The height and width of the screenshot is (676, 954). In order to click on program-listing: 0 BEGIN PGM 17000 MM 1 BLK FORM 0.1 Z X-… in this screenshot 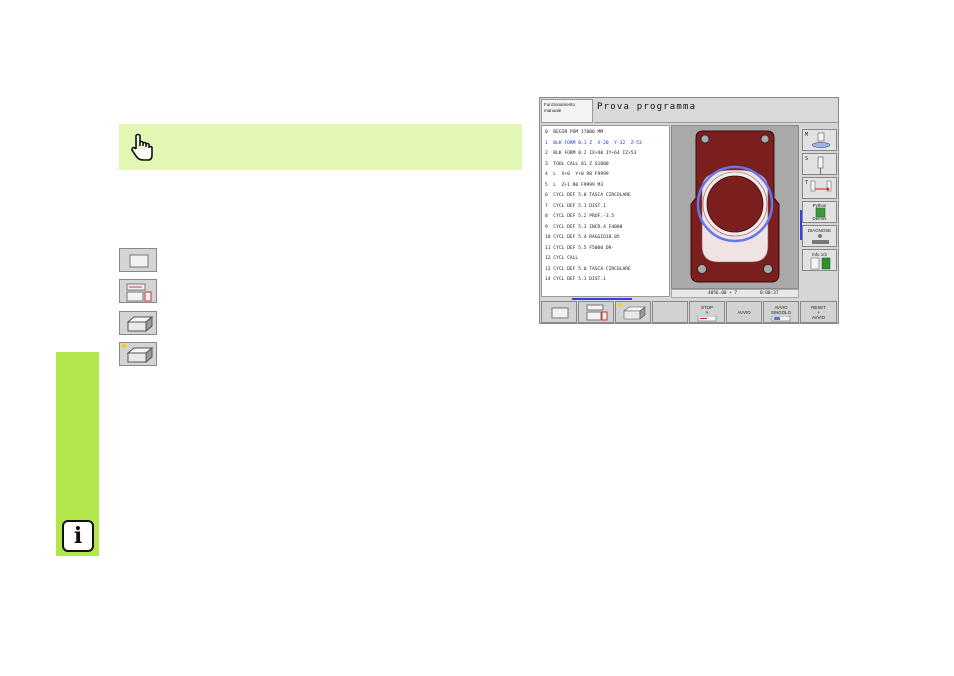, I will do `click(605, 211)`.